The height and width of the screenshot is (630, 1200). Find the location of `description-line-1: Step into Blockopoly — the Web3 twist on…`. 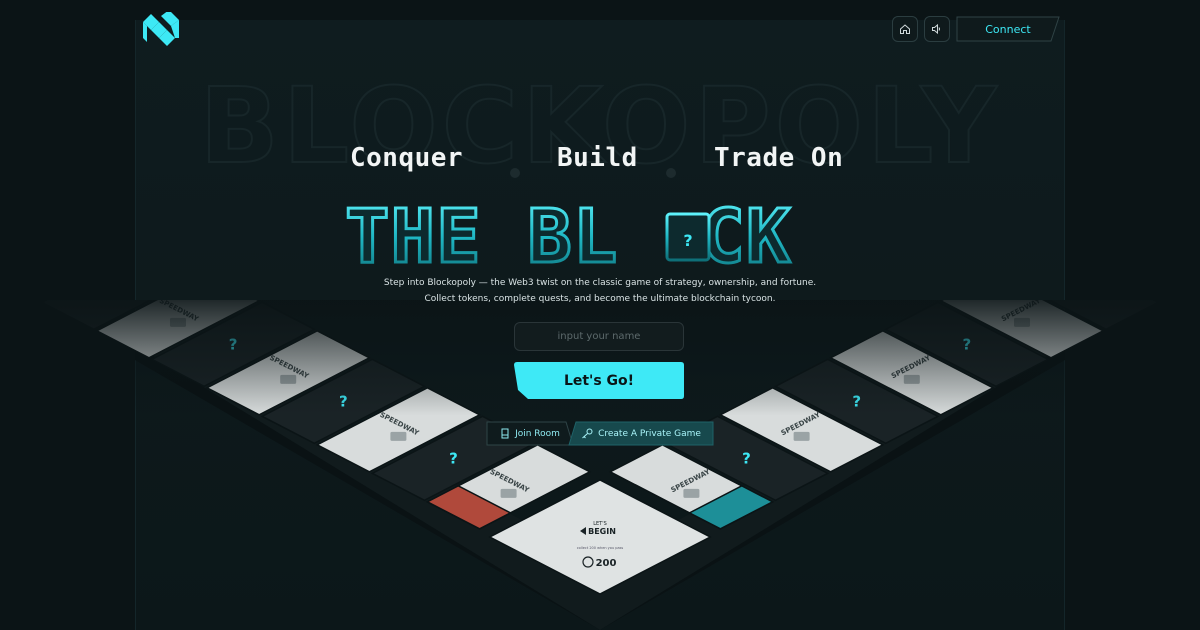

description-line-1: Step into Blockopoly — the Web3 twist on… is located at coordinates (600, 283).